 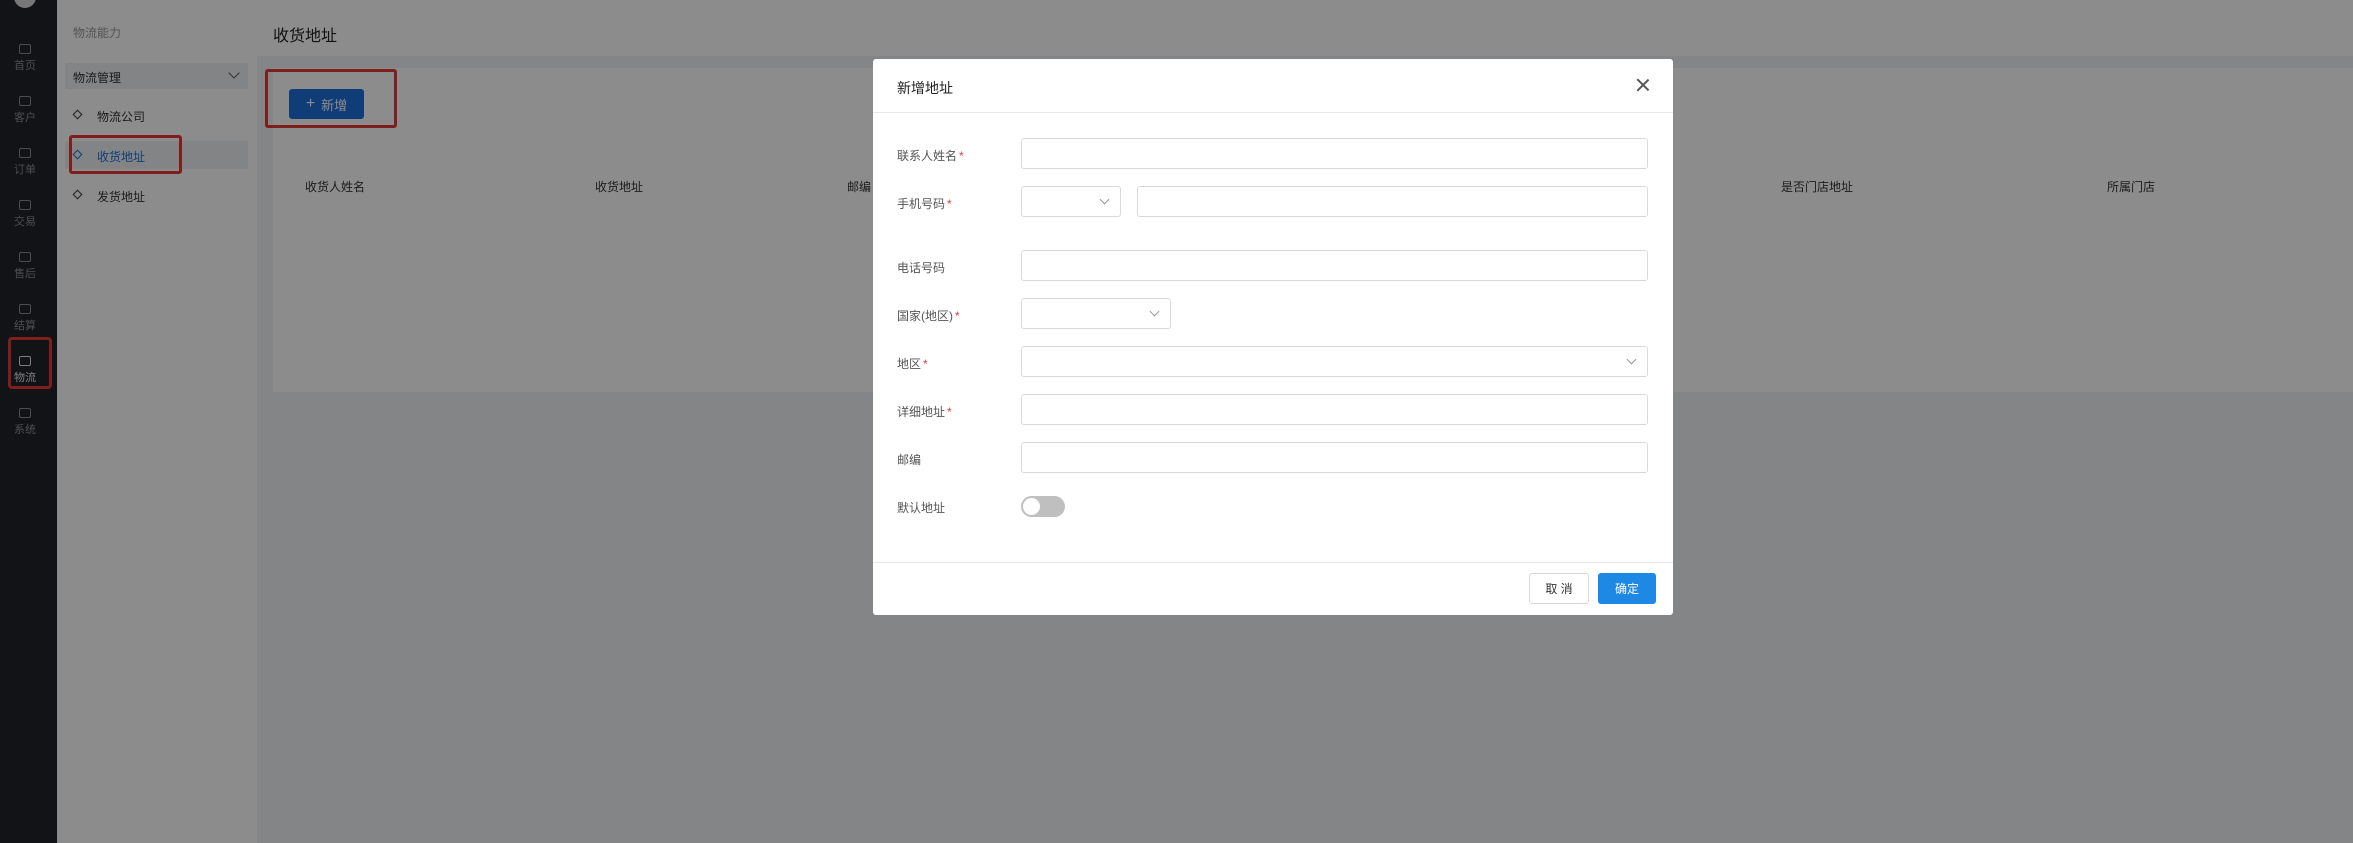 What do you see at coordinates (1392, 201) in the screenshot?
I see `mobile-input` at bounding box center [1392, 201].